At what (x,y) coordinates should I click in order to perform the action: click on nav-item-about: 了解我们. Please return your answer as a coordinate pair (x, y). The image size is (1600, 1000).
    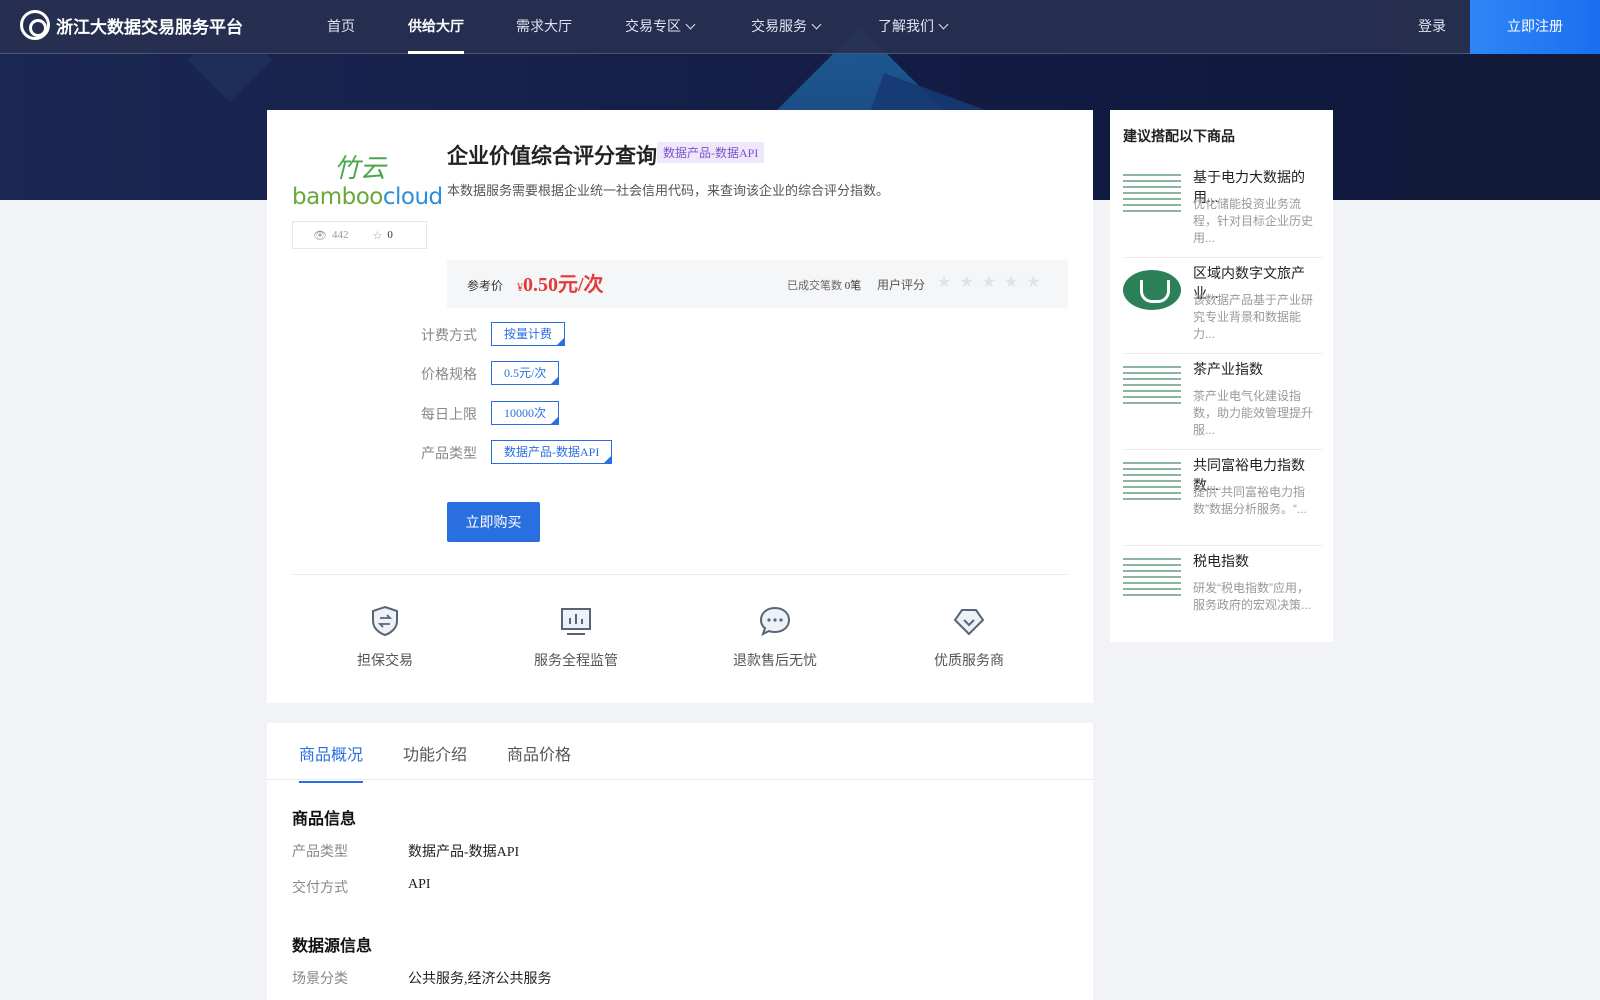
    Looking at the image, I should click on (913, 27).